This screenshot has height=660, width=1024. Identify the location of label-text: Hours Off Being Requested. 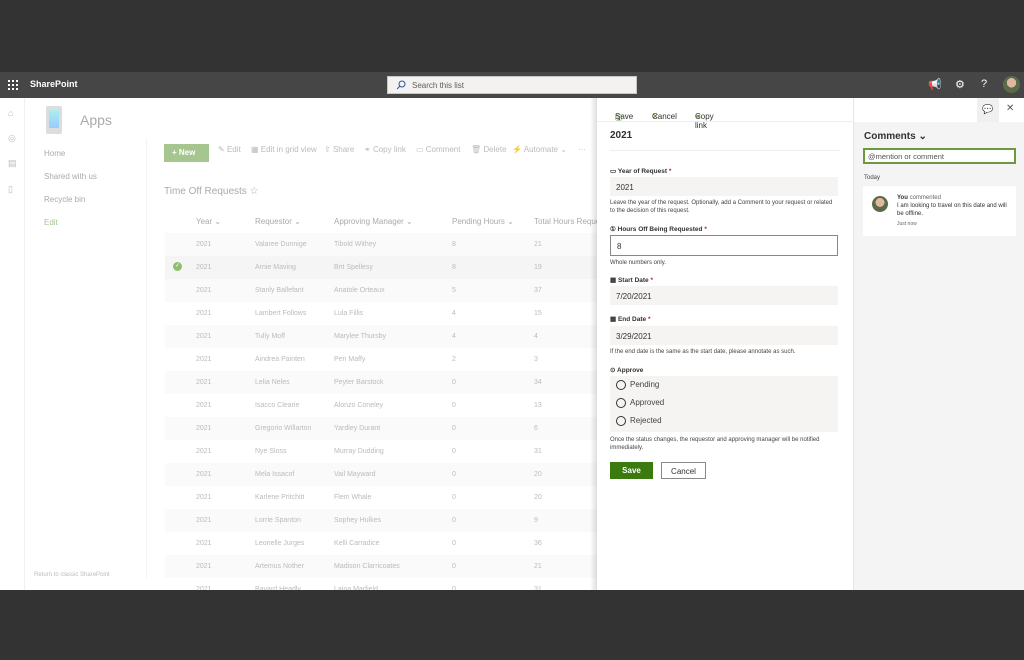
(660, 229).